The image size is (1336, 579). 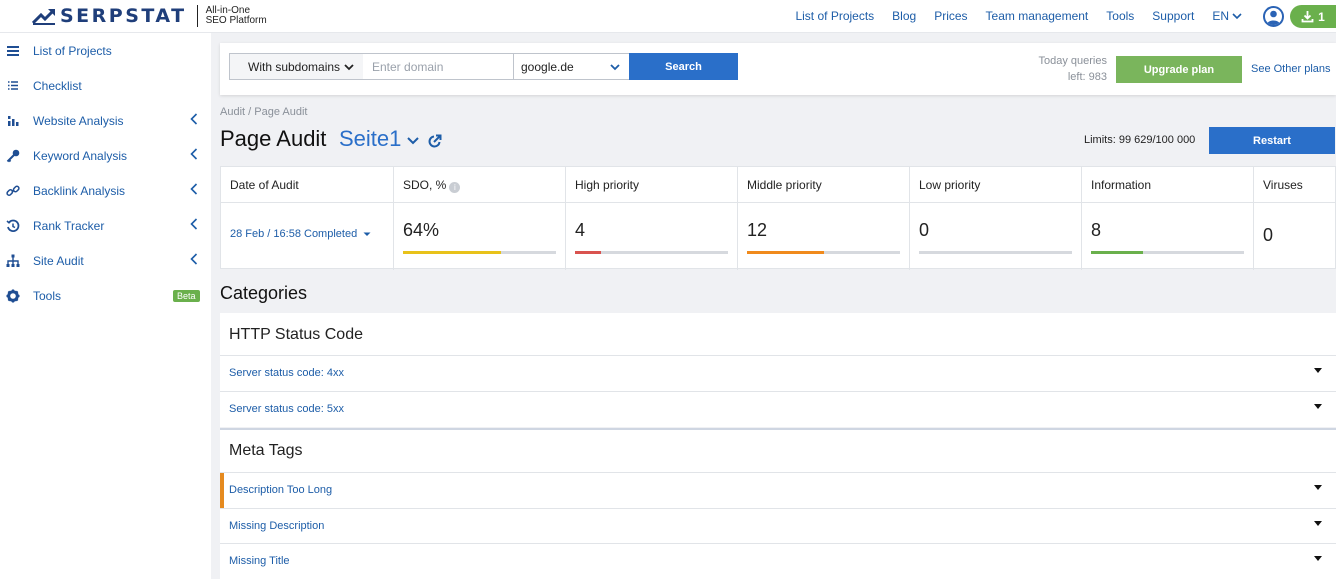 What do you see at coordinates (44, 16) in the screenshot?
I see `serpstat-logo-icon` at bounding box center [44, 16].